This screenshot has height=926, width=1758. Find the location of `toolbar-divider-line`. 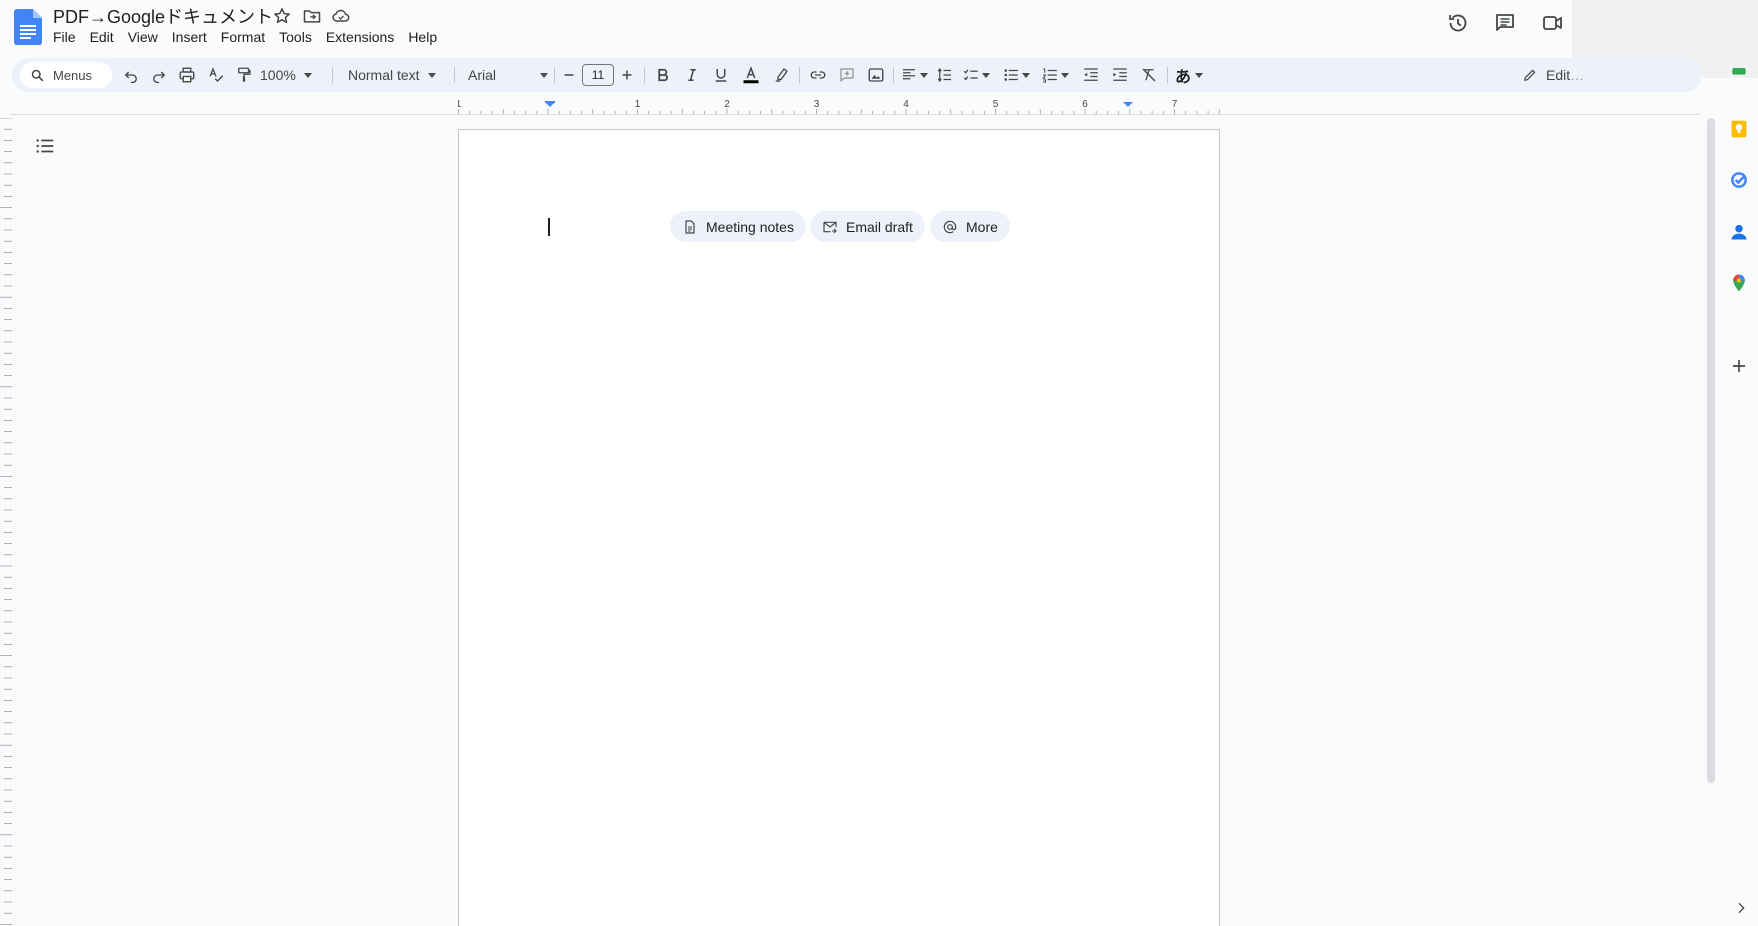

toolbar-divider-line is located at coordinates (855, 114).